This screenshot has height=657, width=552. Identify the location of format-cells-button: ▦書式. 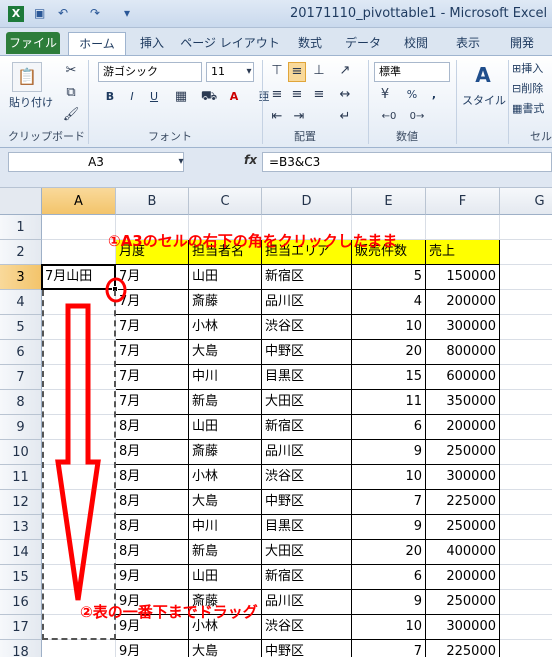
(532, 109).